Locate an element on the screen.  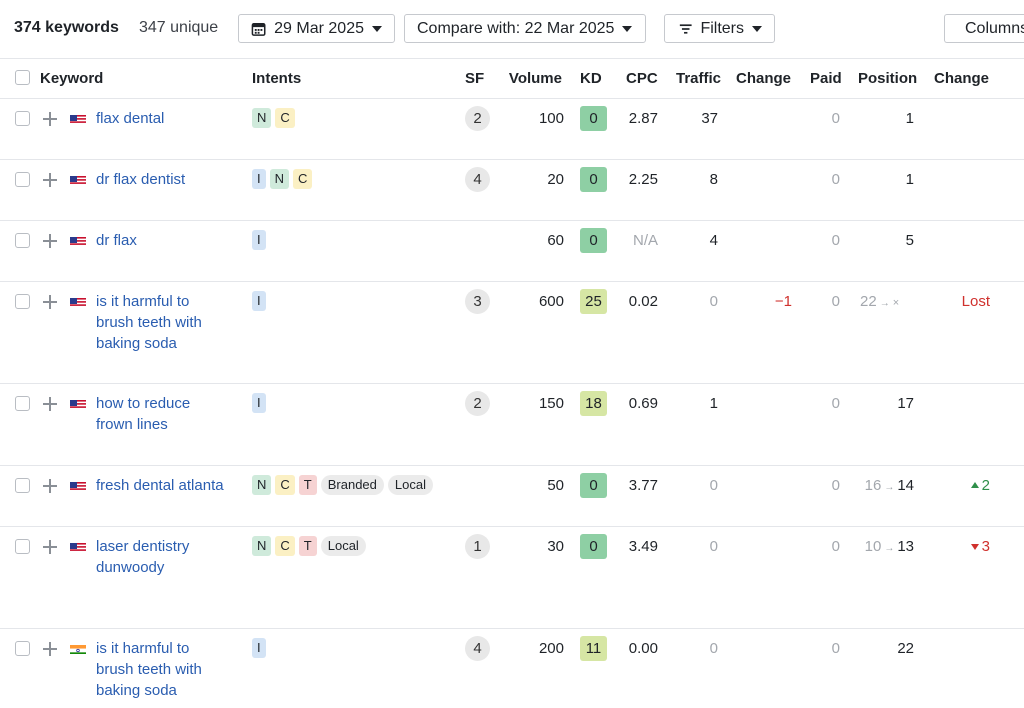
sf-badge: 1 is located at coordinates (477, 546).